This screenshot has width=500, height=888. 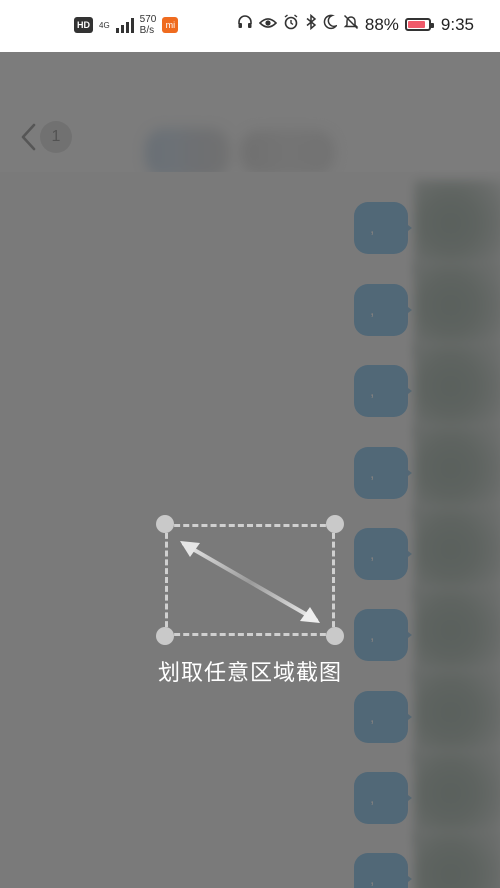 I want to click on speed-value: 570, so click(x=148, y=19).